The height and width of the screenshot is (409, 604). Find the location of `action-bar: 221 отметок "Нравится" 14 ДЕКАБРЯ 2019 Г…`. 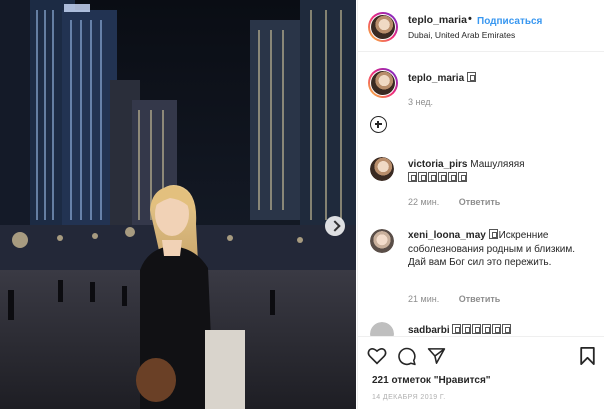

action-bar: 221 отметок "Нравится" 14 ДЕКАБРЯ 2019 Г… is located at coordinates (481, 372).